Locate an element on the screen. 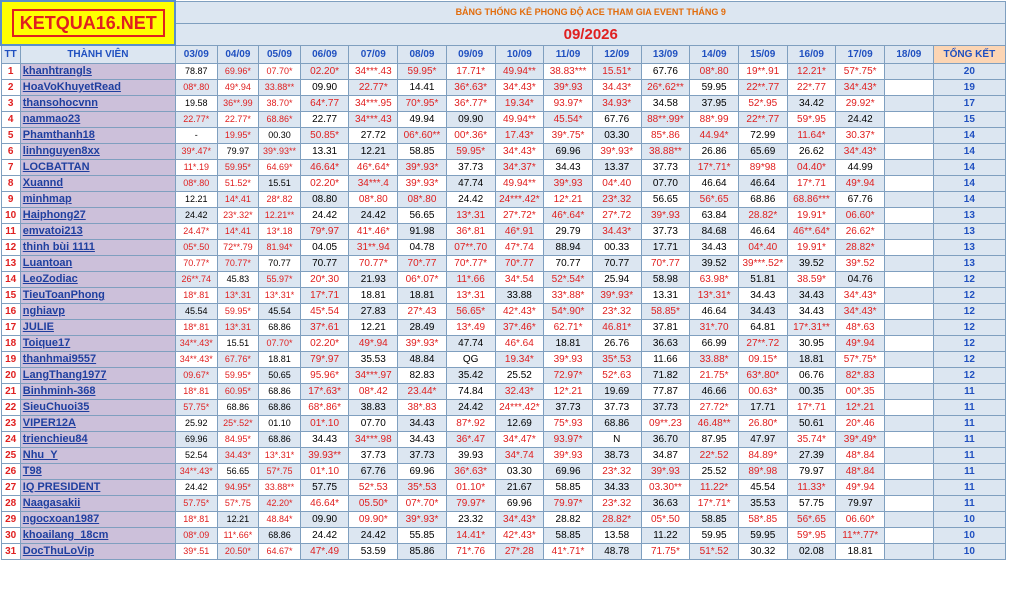 The height and width of the screenshot is (599, 1009). result-cell: 11.64* is located at coordinates (811, 135).